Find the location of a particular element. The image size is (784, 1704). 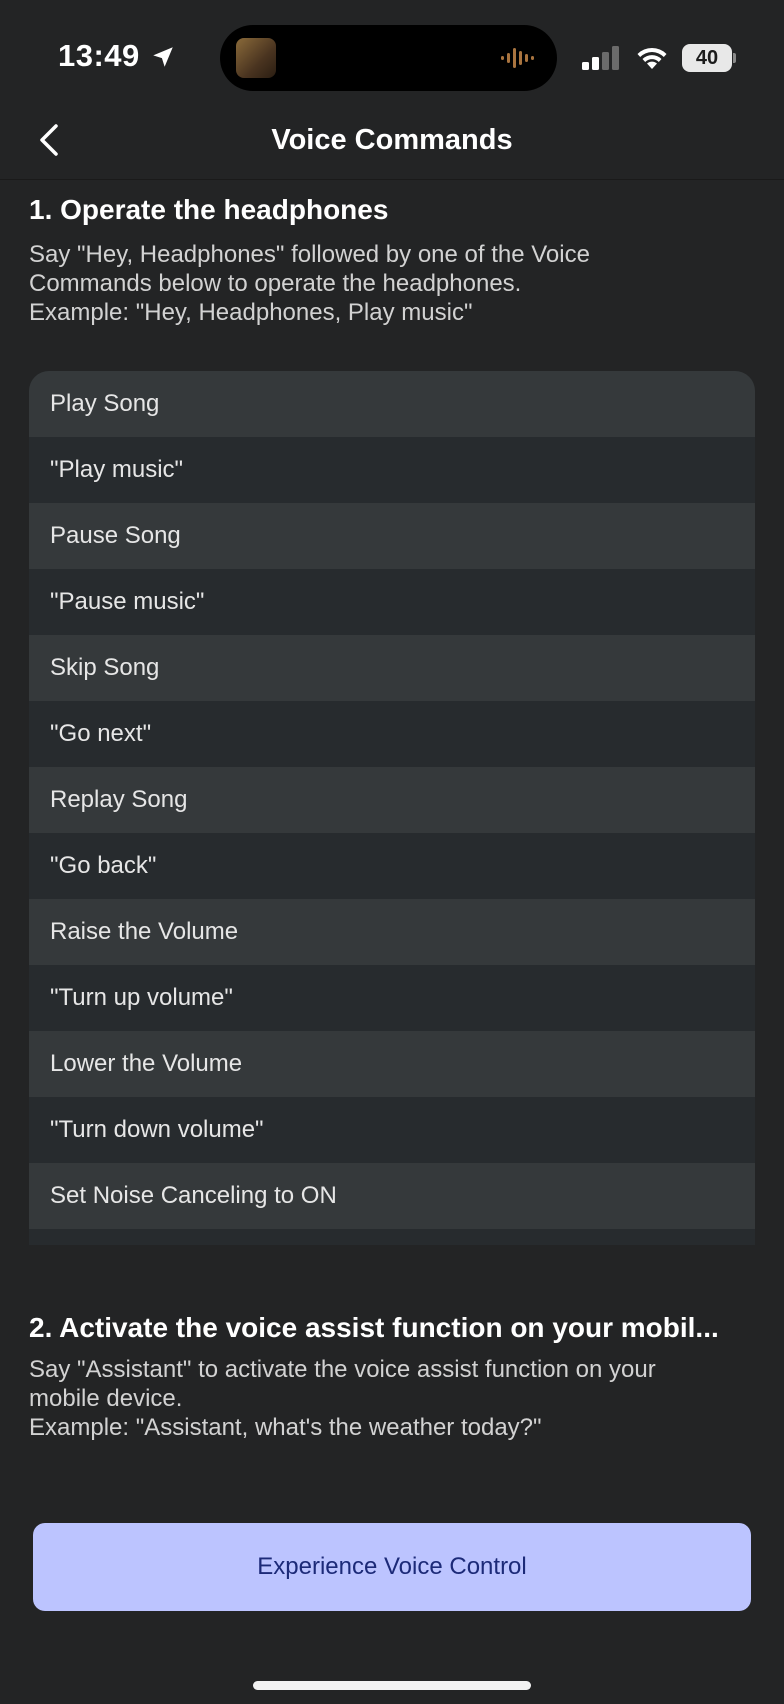

command-phrase-row: "Turn down volume" is located at coordinates (392, 1130).